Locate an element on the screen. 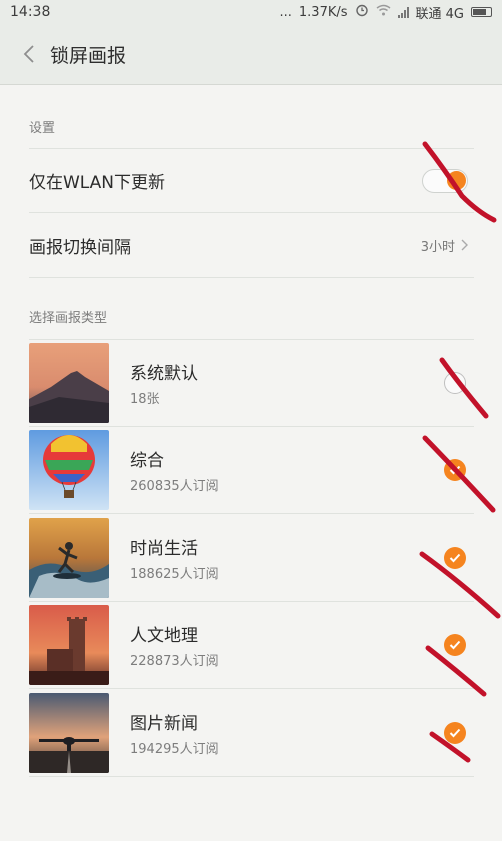  page-title: 锁屏画报 is located at coordinates (88, 55).